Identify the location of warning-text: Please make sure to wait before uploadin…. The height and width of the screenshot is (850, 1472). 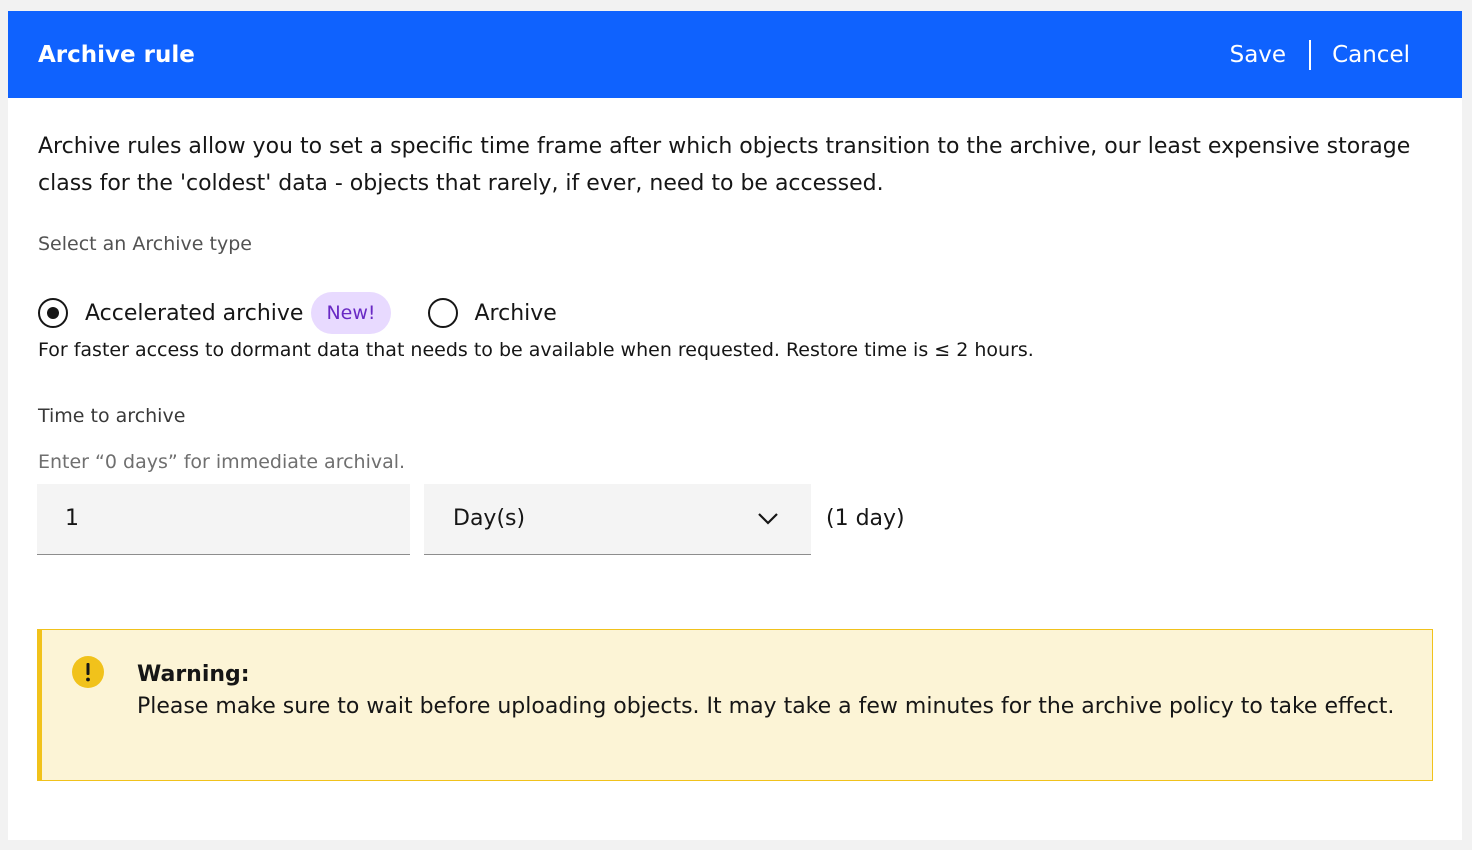
(766, 706).